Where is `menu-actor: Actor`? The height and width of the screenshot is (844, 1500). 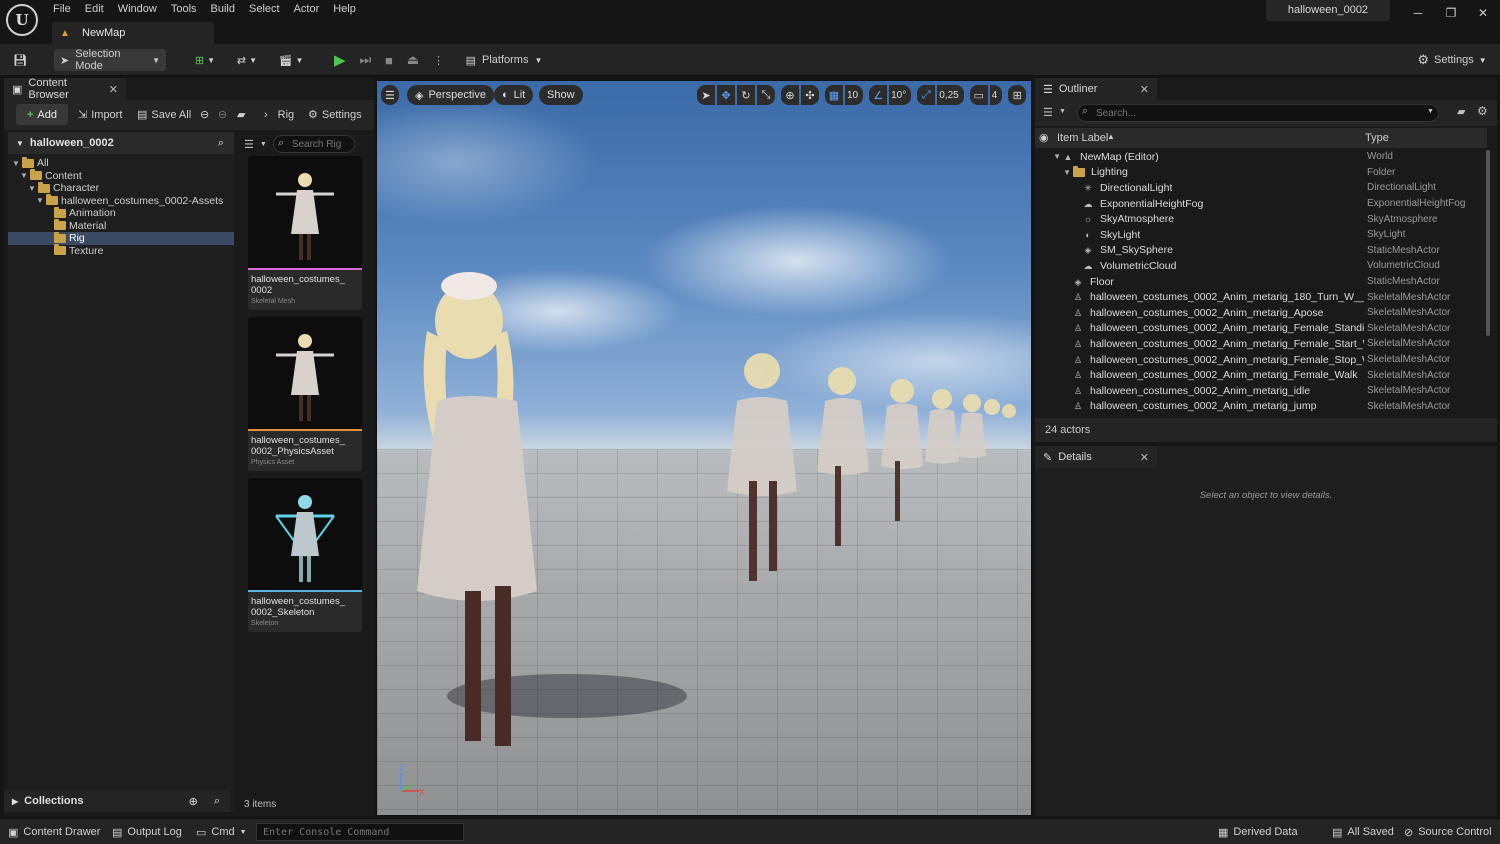 menu-actor: Actor is located at coordinates (307, 10).